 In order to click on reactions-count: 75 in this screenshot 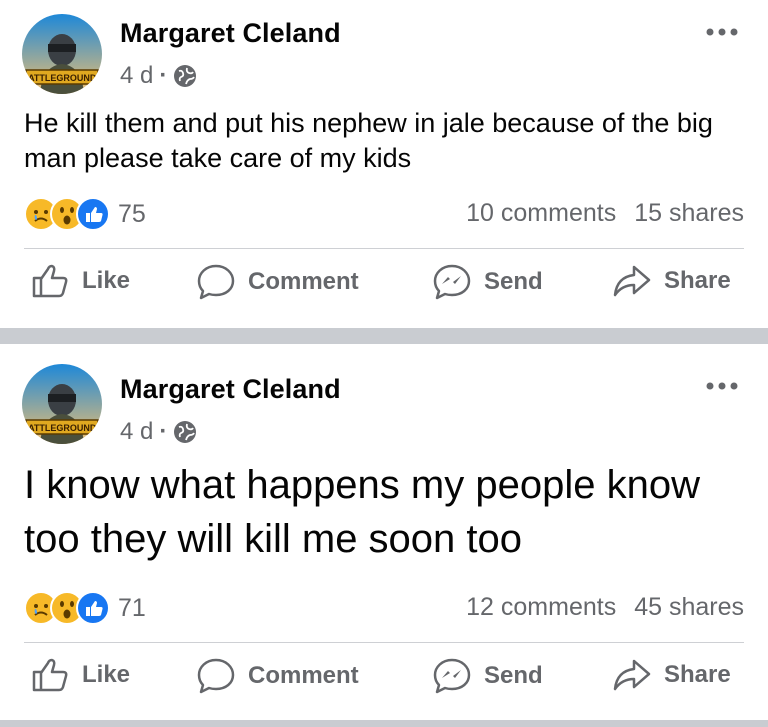, I will do `click(132, 213)`.